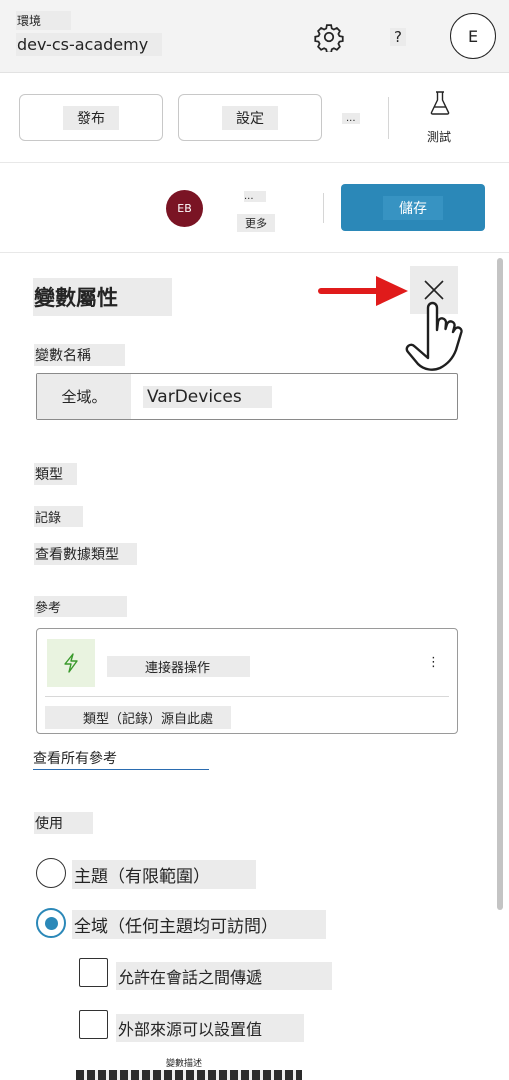 Image resolution: width=509 pixels, height=1080 pixels. I want to click on variable-name-field: 全域。 VarDevices, so click(247, 396).